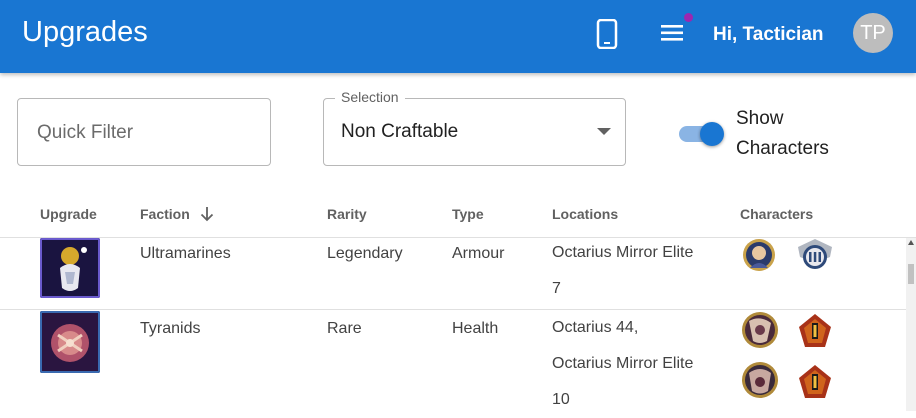 The width and height of the screenshot is (916, 418). I want to click on location-item: Octarius 44,, so click(637, 328).